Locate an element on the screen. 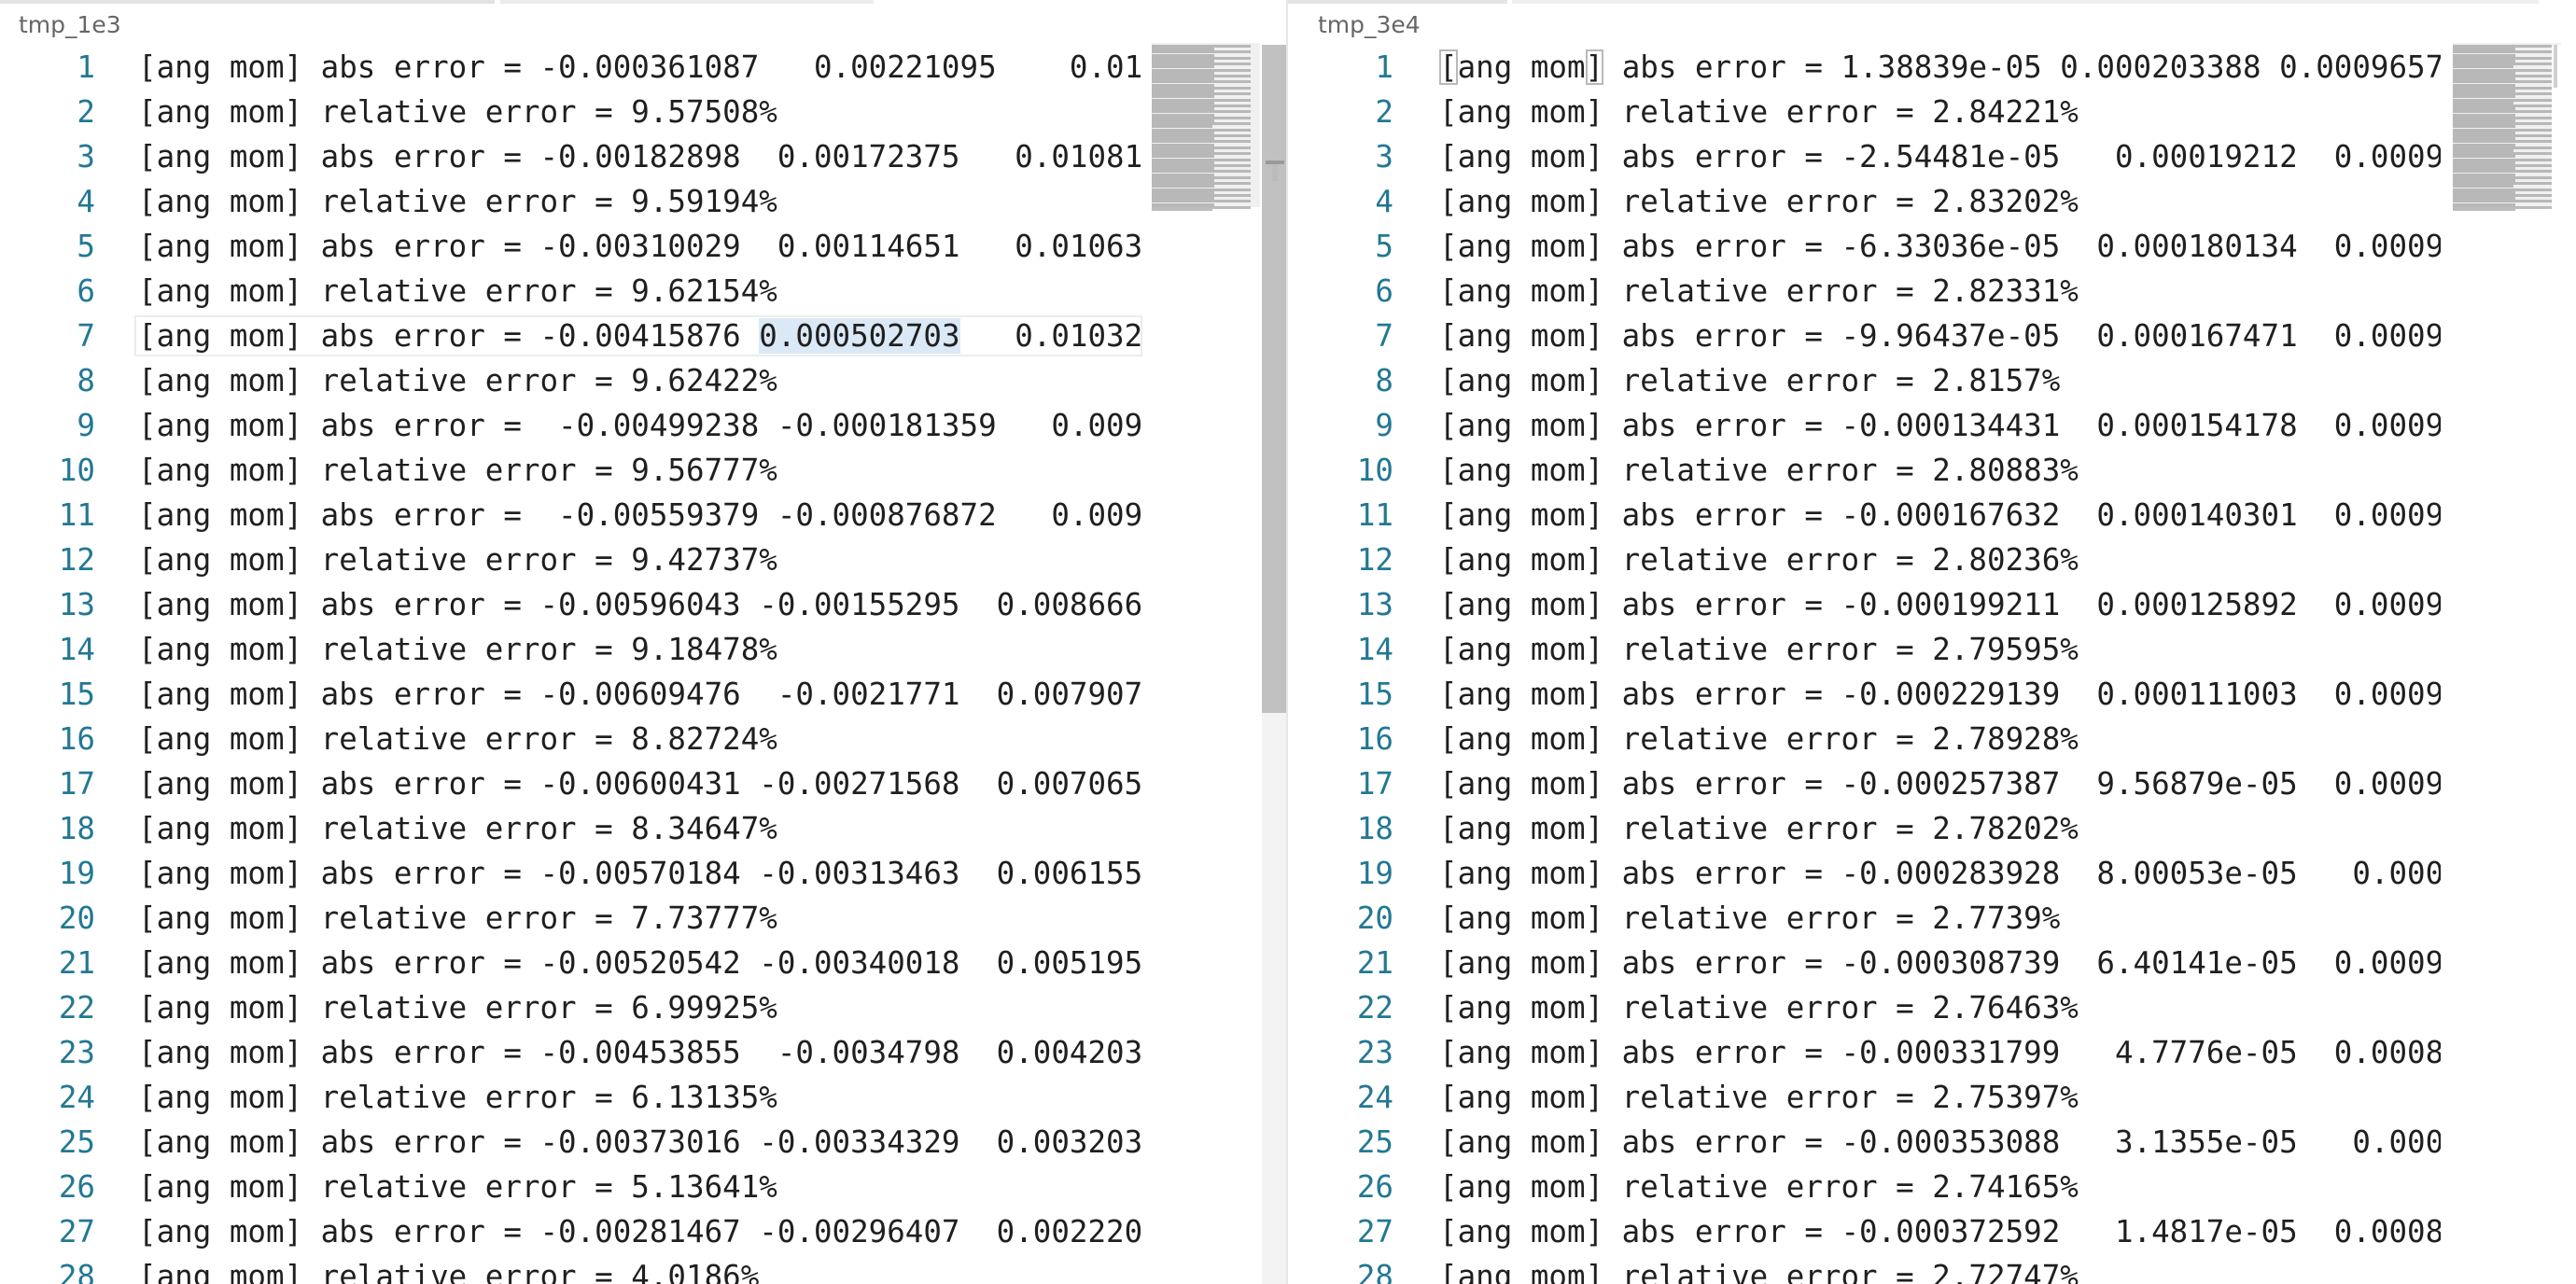 The width and height of the screenshot is (2576, 1284). tab-tmp-1e3: tmp_1e3 is located at coordinates (70, 24).